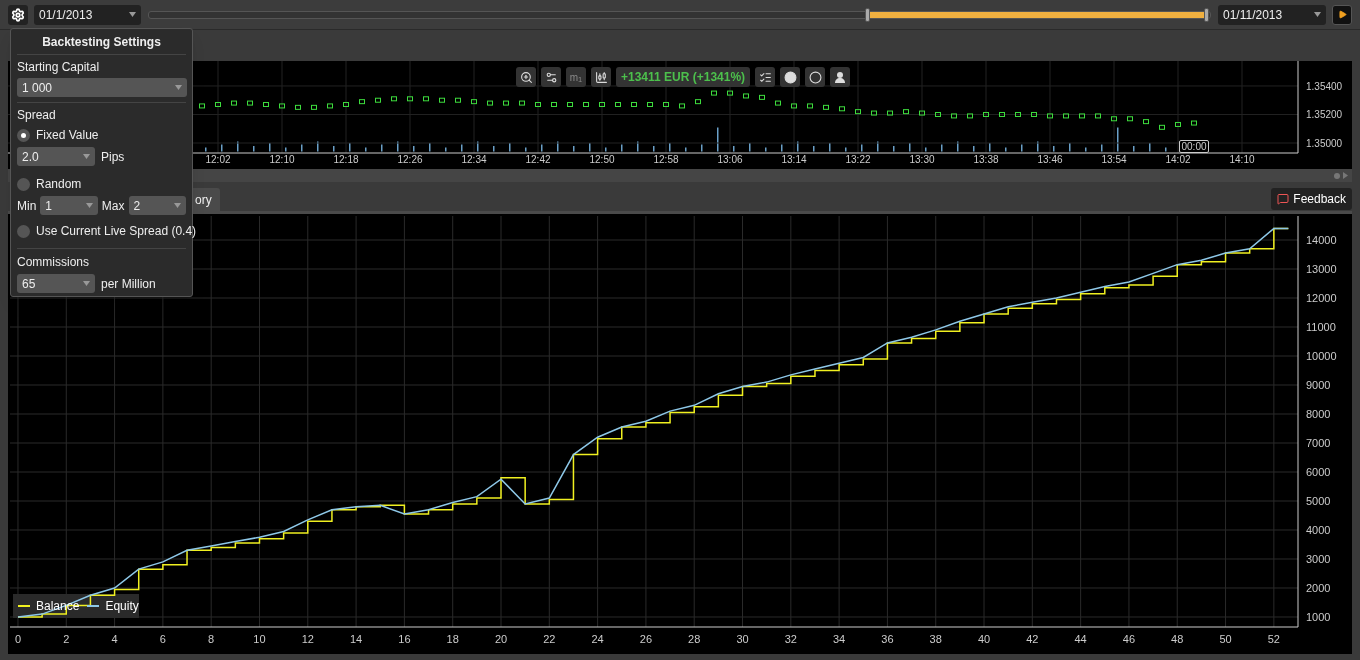 This screenshot has width=1360, height=660. I want to click on price-label: 1.35000, so click(1324, 143).